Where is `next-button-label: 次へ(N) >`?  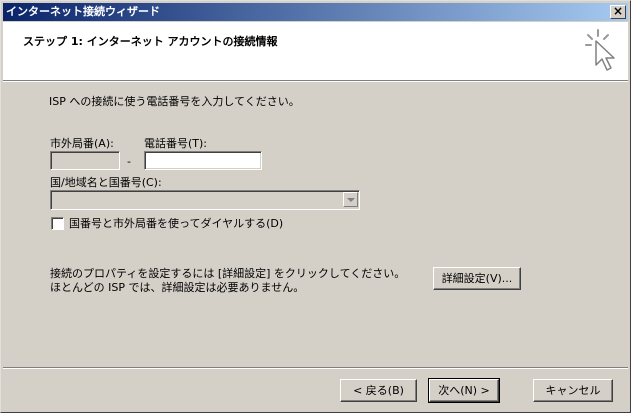 next-button-label: 次へ(N) > is located at coordinates (464, 390).